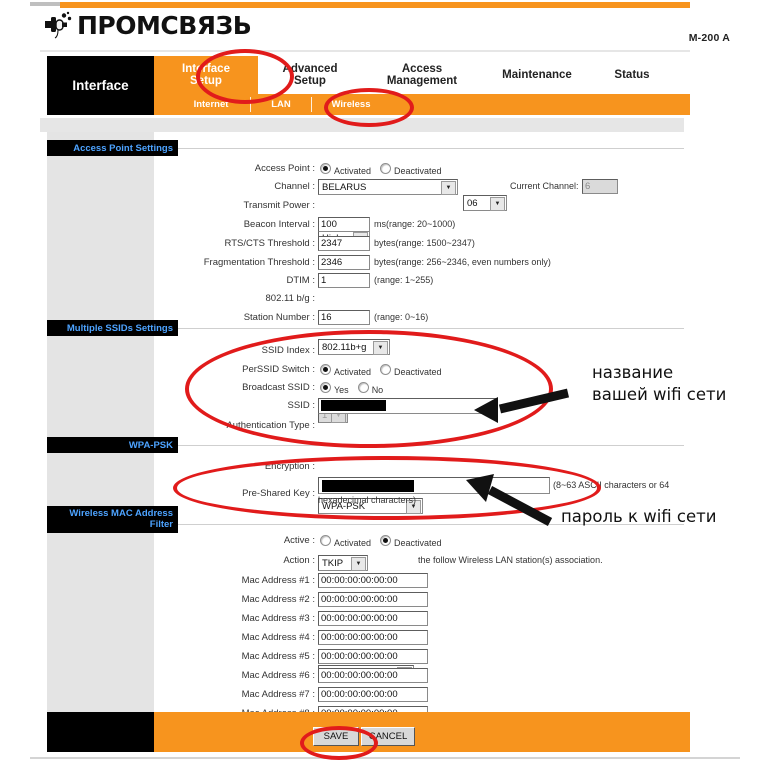 The width and height of the screenshot is (768, 764). Describe the element at coordinates (119, 328) in the screenshot. I see `section-header-multiple-ssids-label: Multiple SSIDs Settings` at that location.